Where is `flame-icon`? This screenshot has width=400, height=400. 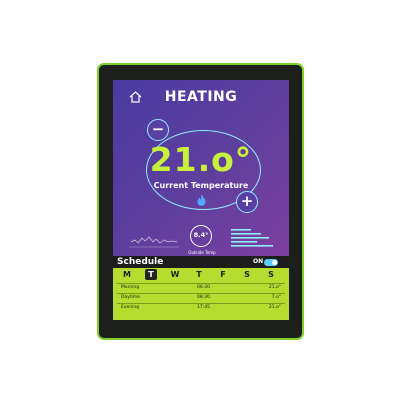 flame-icon is located at coordinates (201, 200).